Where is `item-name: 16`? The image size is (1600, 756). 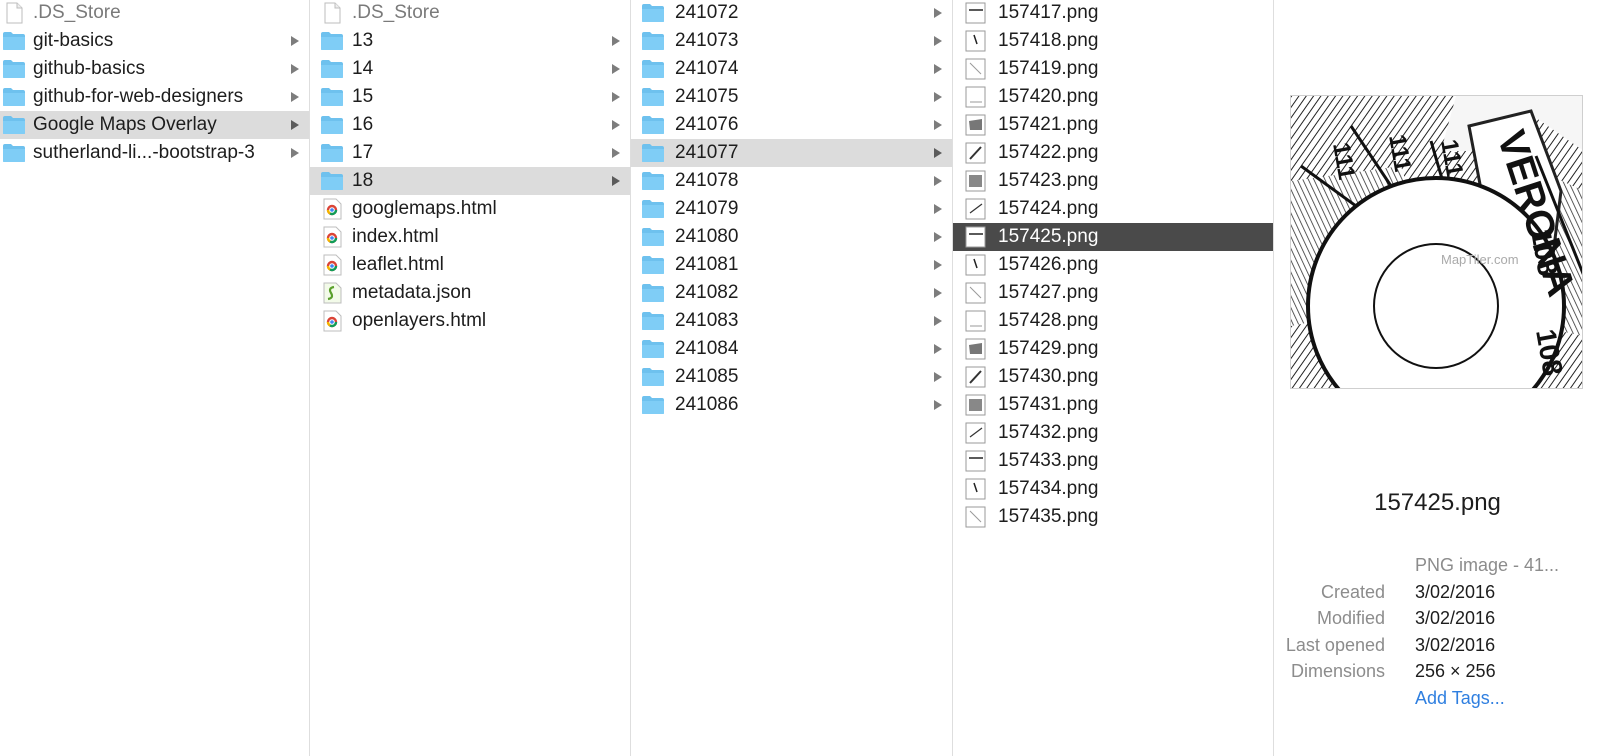
item-name: 16 is located at coordinates (363, 124).